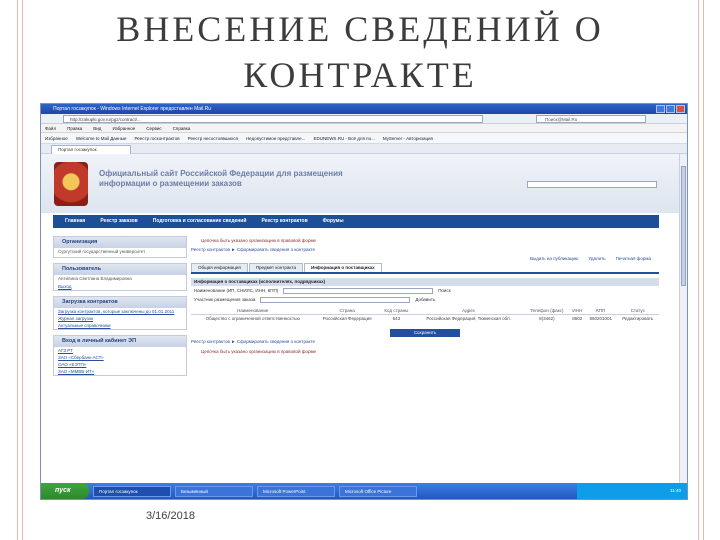  I want to click on logout-link: Выход, so click(120, 286).